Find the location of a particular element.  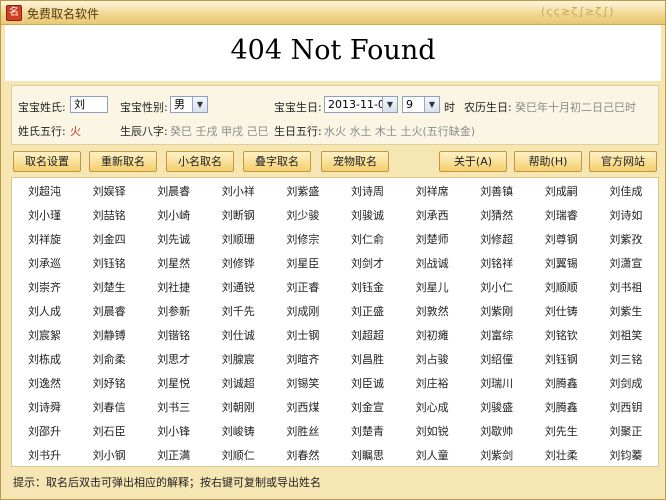

name-cell: 刘仕铸 is located at coordinates (561, 312).